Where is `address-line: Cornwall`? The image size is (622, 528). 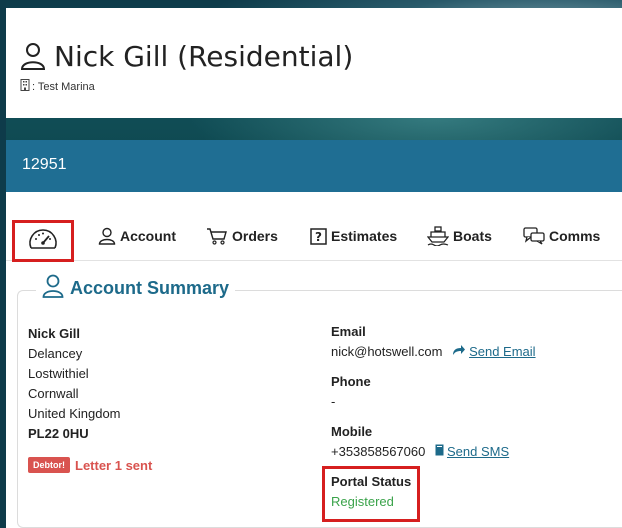
address-line: Cornwall is located at coordinates (53, 393).